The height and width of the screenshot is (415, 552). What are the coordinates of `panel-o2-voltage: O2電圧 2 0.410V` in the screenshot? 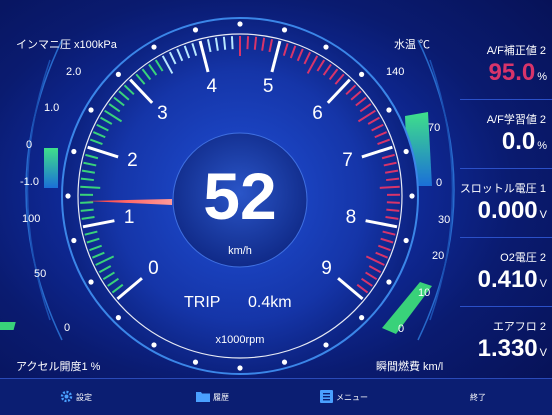 It's located at (506, 275).